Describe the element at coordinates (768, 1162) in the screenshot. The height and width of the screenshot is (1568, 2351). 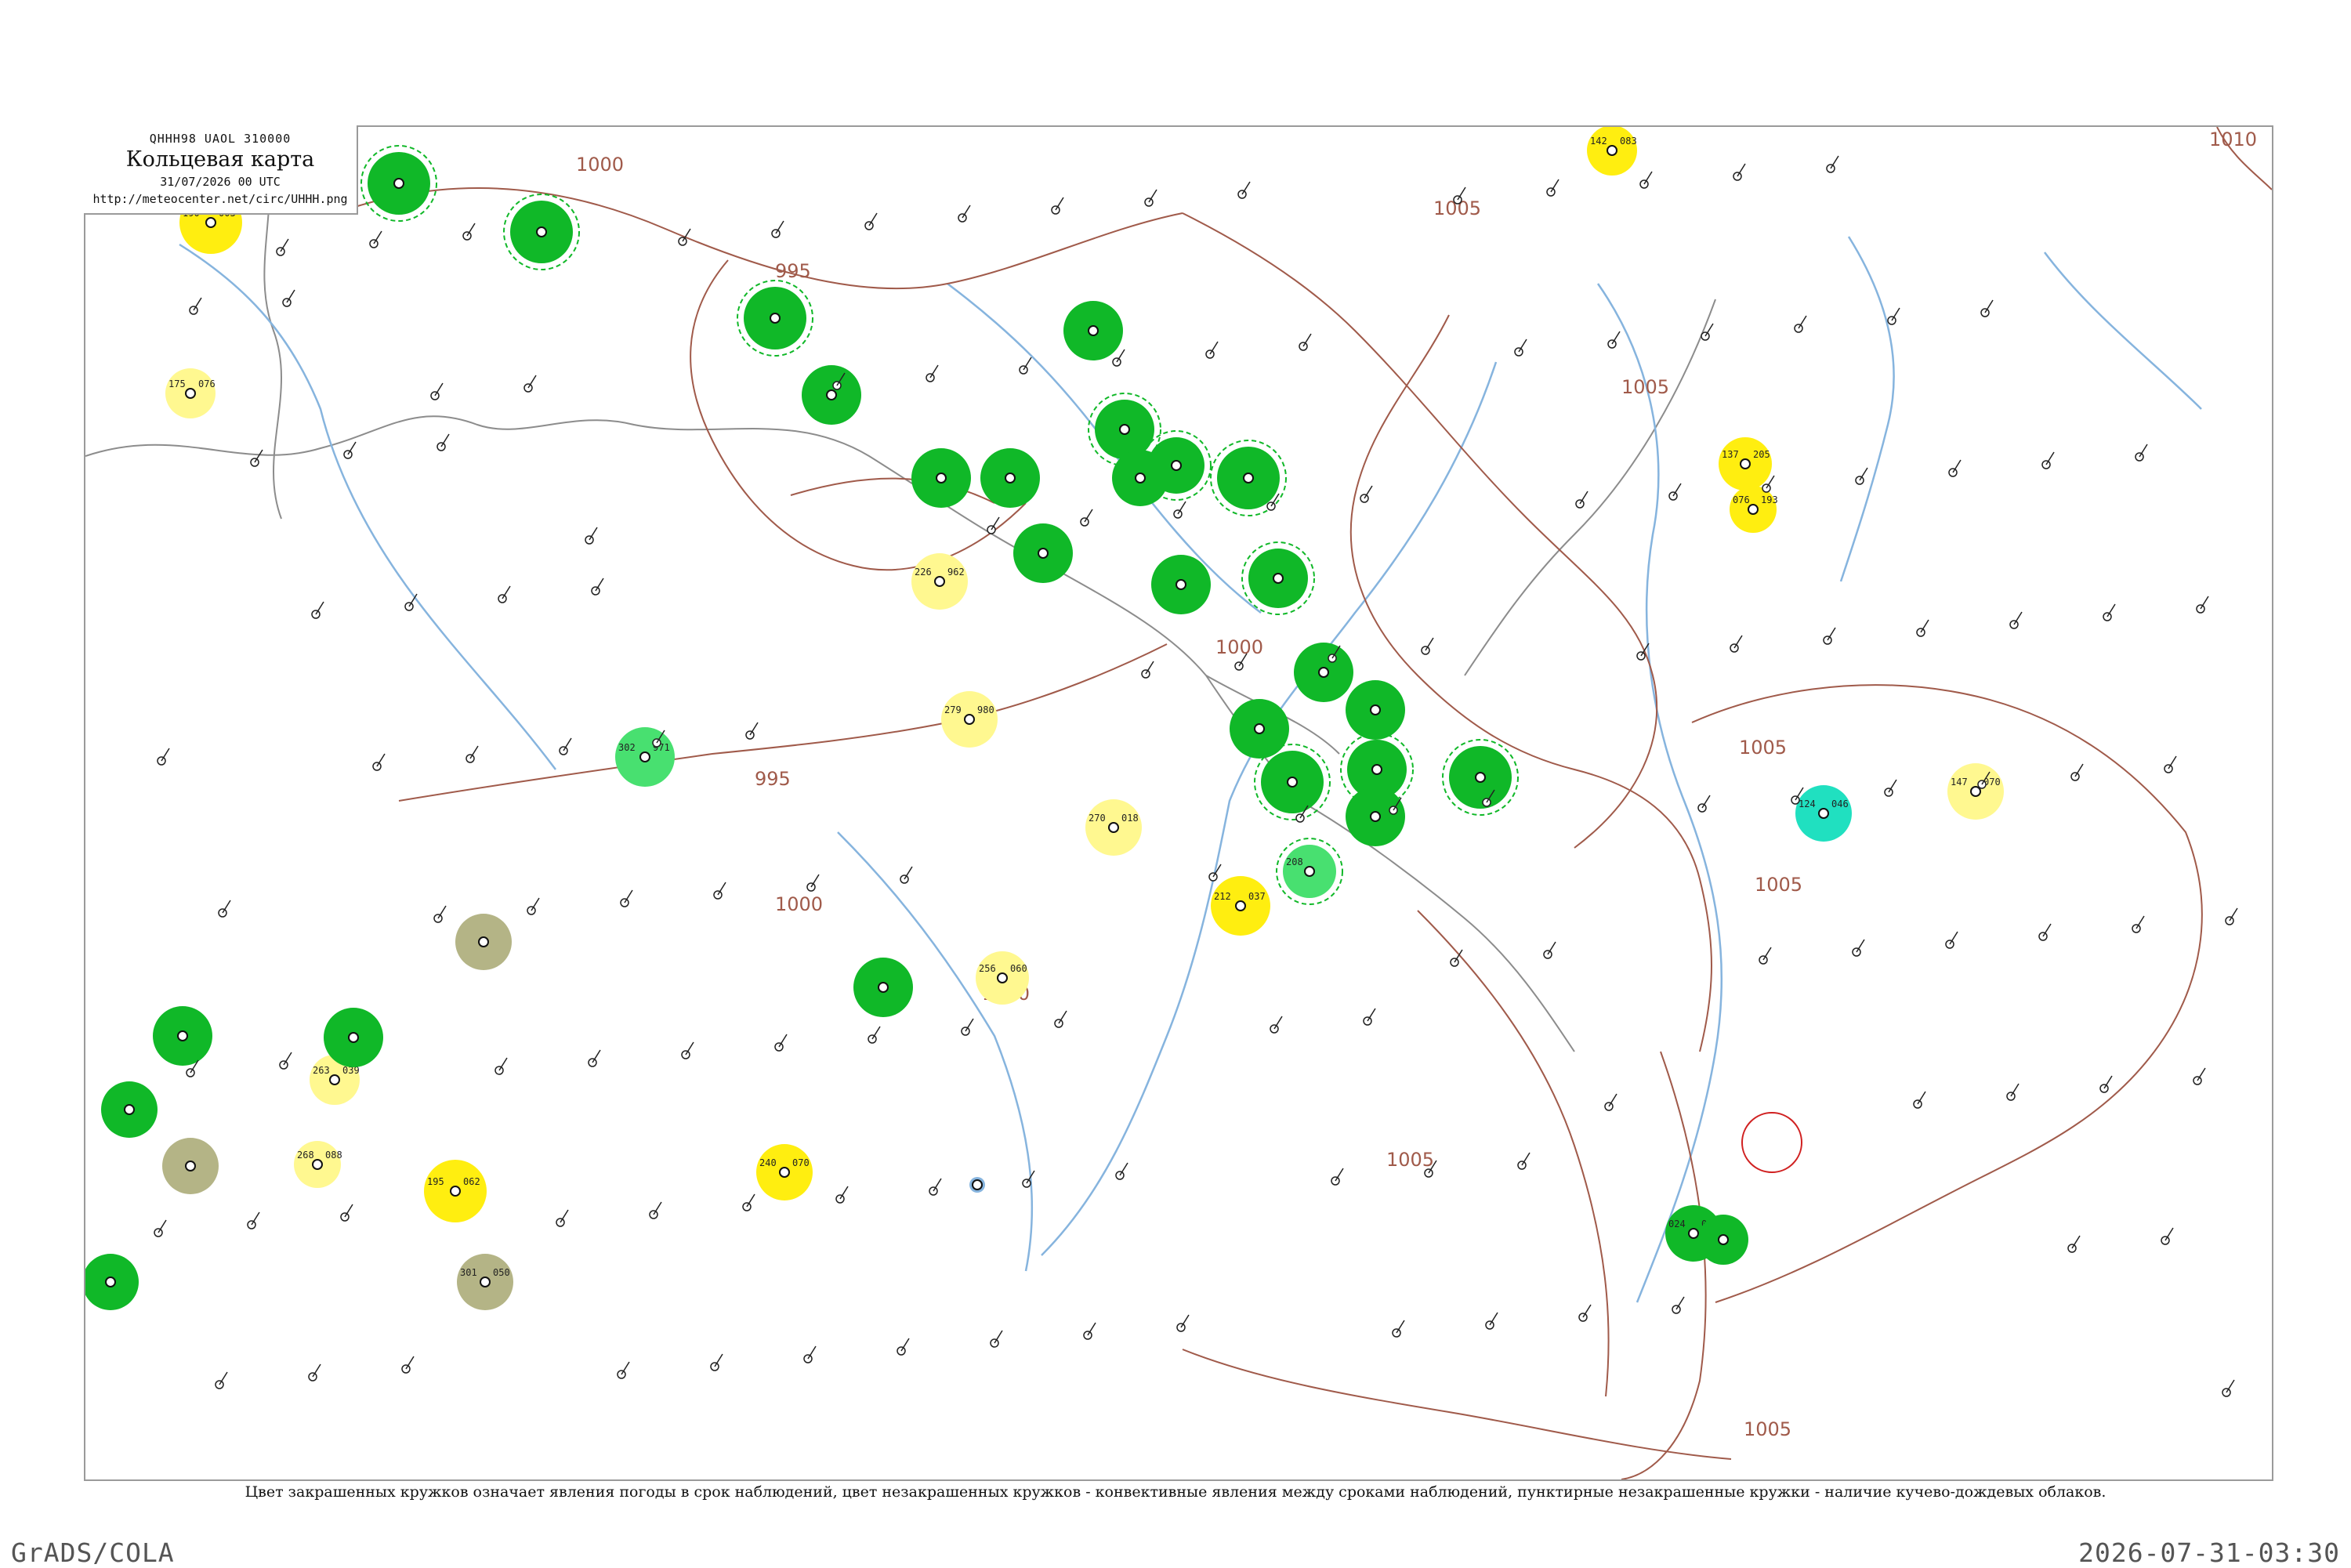
I see `station-pressure-label: 240` at that location.